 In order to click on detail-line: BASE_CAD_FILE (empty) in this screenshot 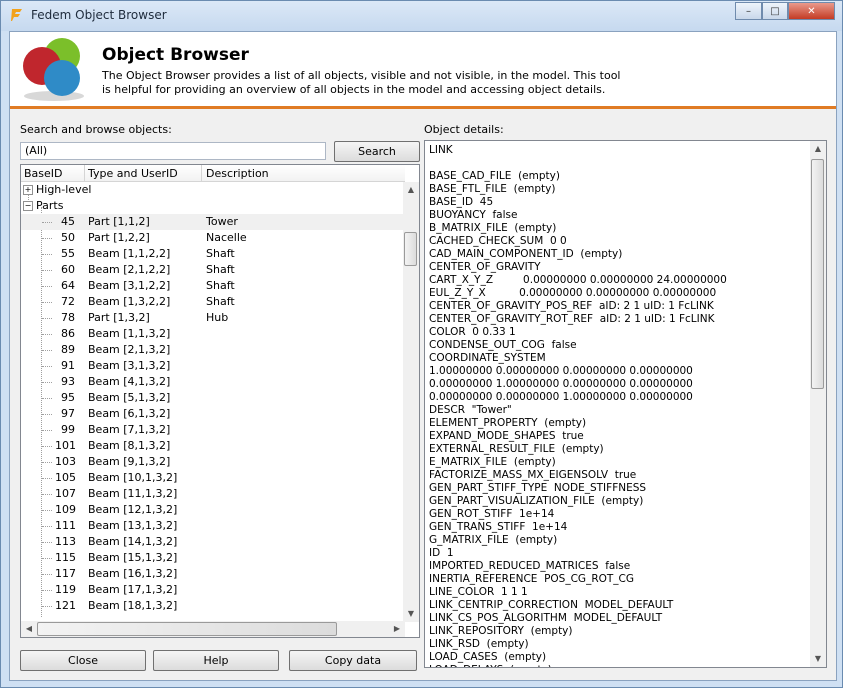, I will do `click(494, 176)`.